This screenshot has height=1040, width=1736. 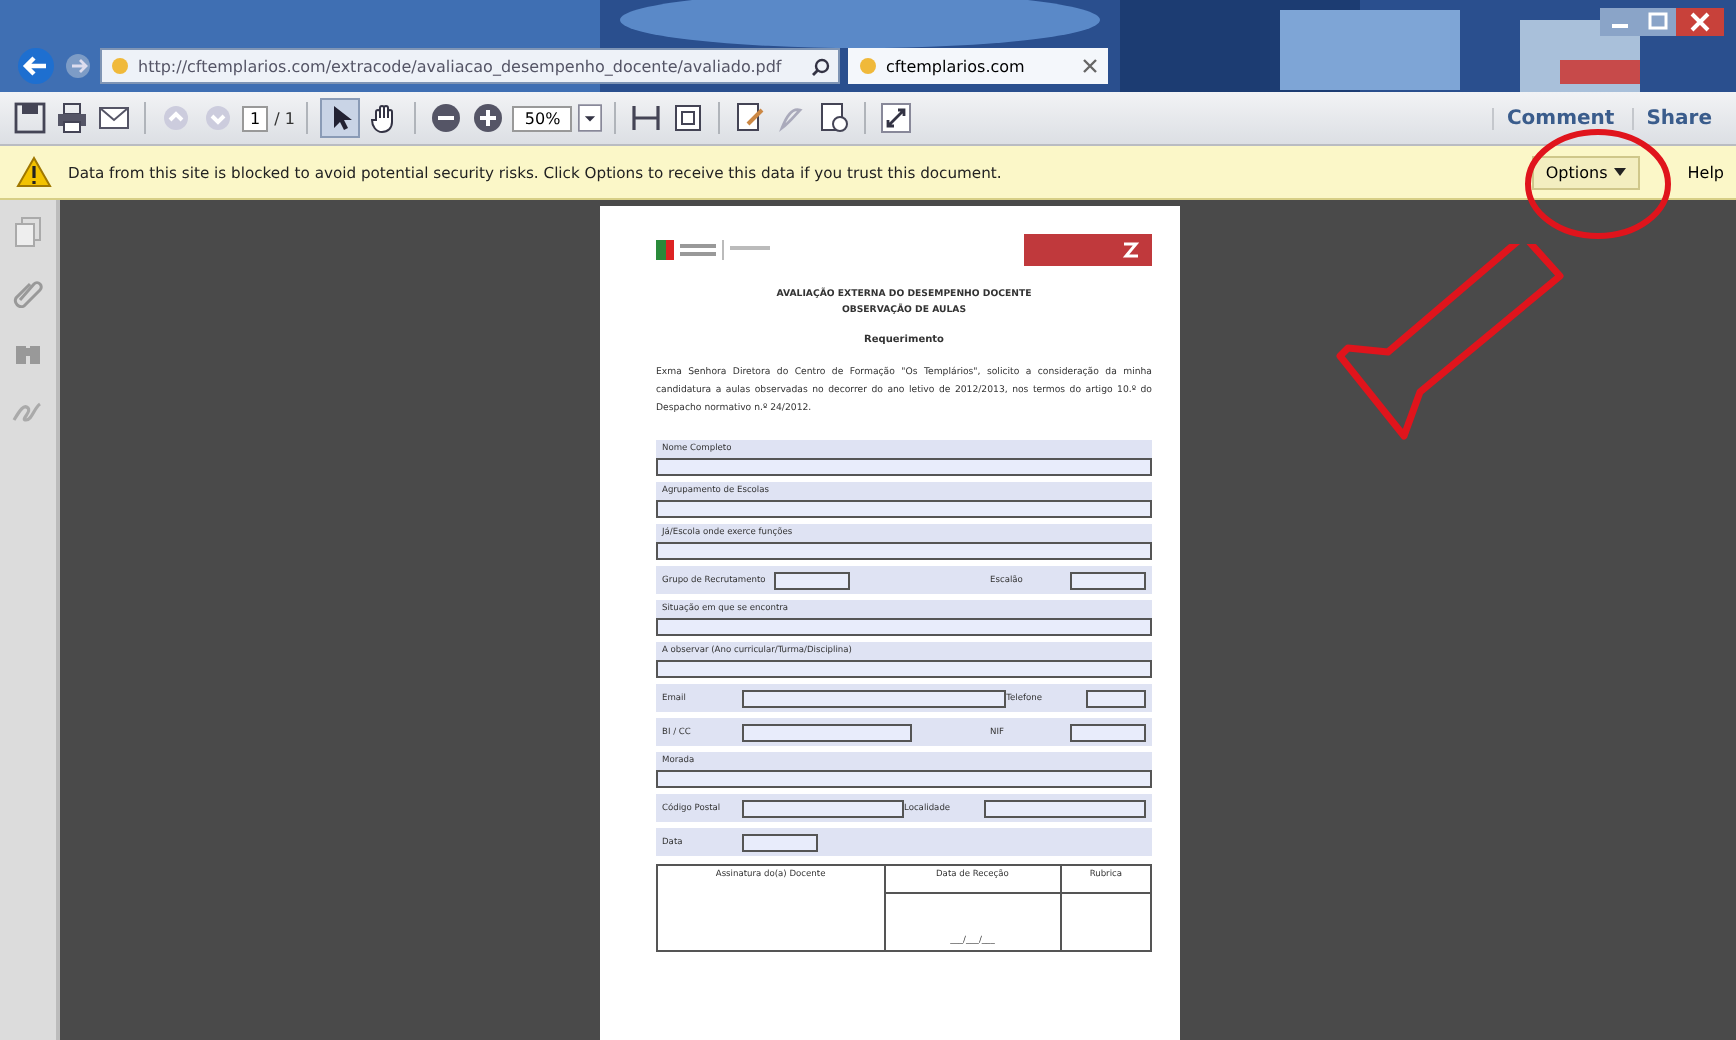 I want to click on forward-button, so click(x=78, y=66).